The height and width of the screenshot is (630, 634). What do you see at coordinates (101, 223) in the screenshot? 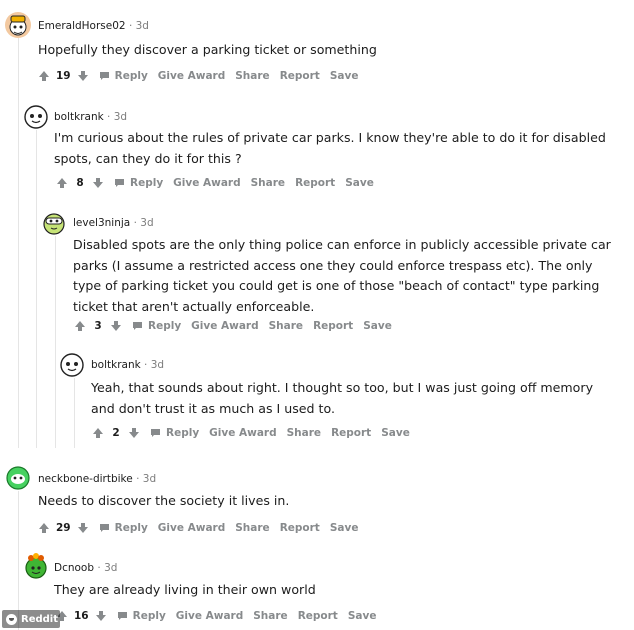
I see `username-link: level3ninja` at bounding box center [101, 223].